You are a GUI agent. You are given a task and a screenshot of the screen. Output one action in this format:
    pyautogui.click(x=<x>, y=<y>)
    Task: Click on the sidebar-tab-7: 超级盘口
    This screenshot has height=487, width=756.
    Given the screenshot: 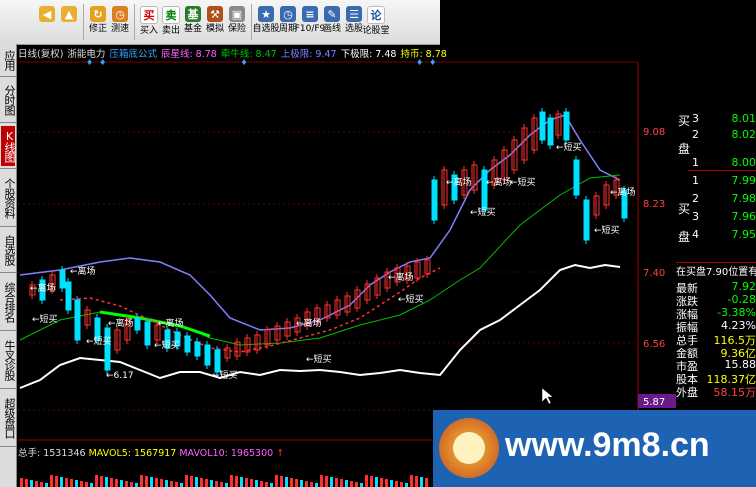 What is the action you would take?
    pyautogui.click(x=8, y=418)
    